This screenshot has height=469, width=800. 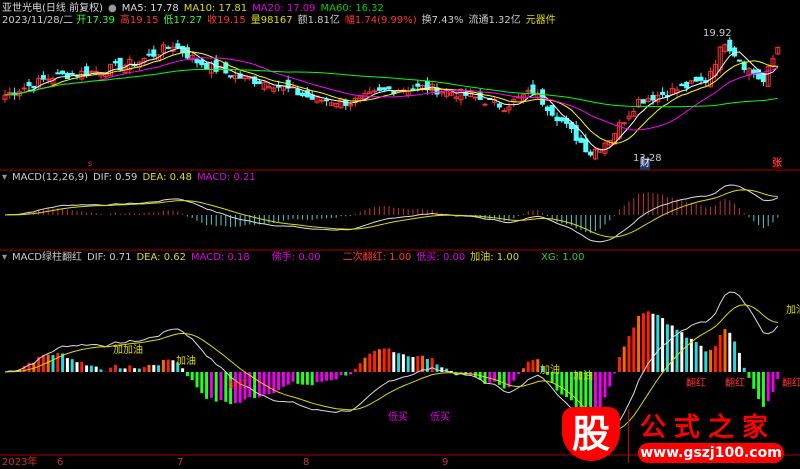 I want to click on high: 高19.15, so click(x=139, y=20).